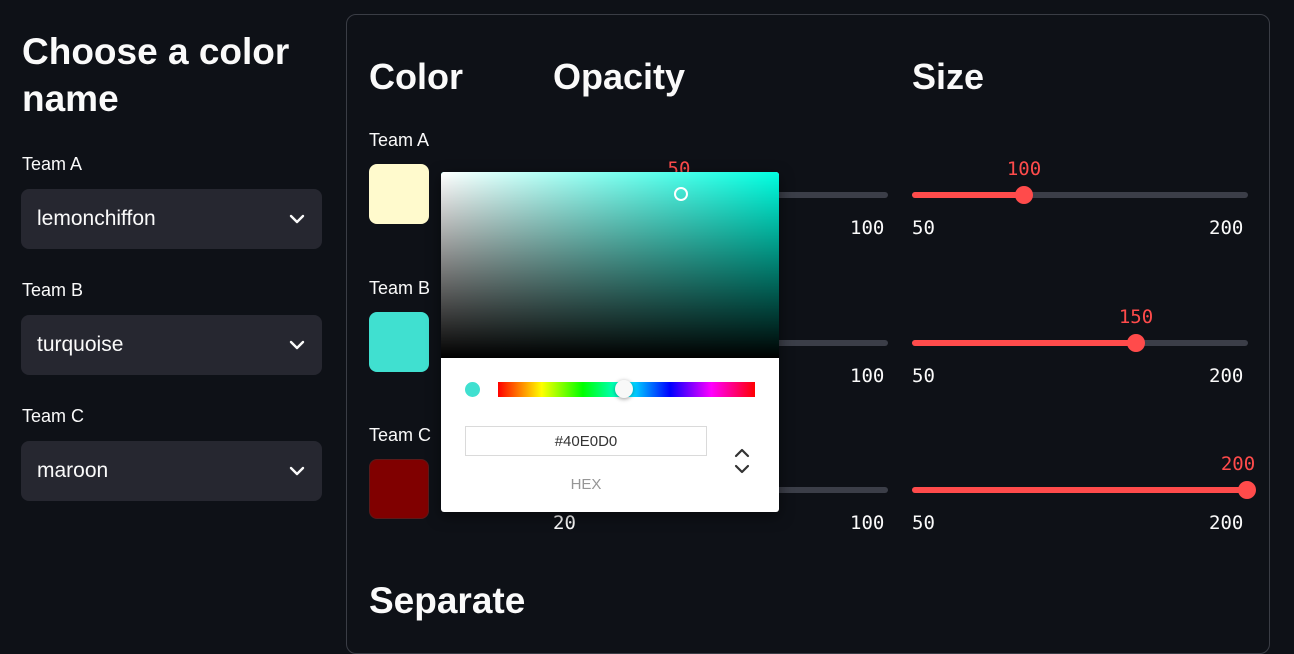  What do you see at coordinates (923, 523) in the screenshot?
I see `team-c-size-min: 50` at bounding box center [923, 523].